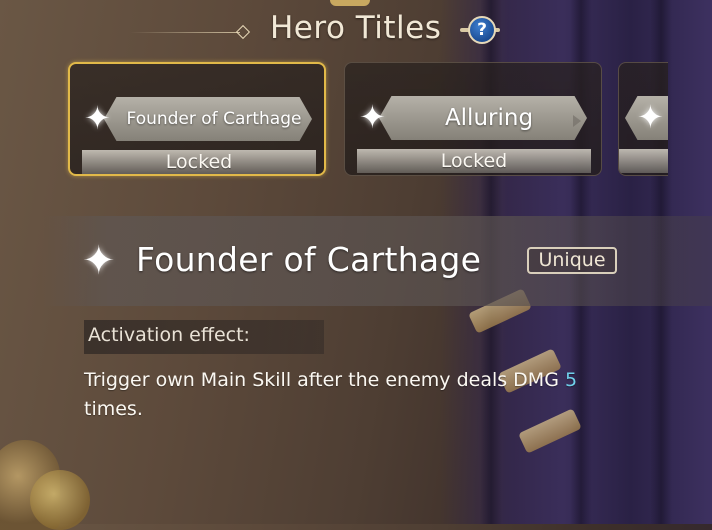 The image size is (712, 530). I want to click on diamond-ornament-icon, so click(243, 32).